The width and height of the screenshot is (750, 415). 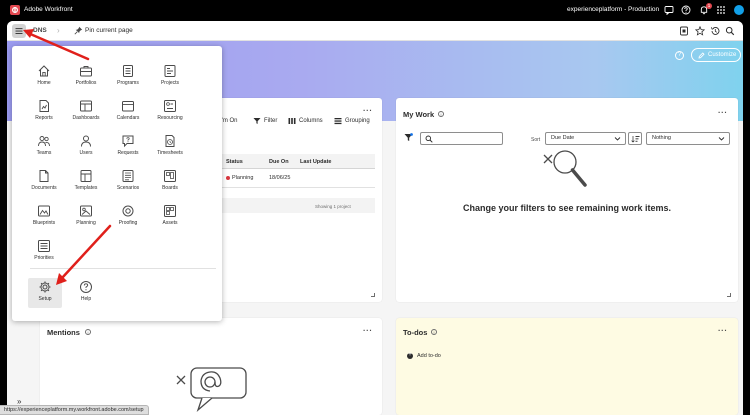 I want to click on column-header-status: Status, so click(x=234, y=162).